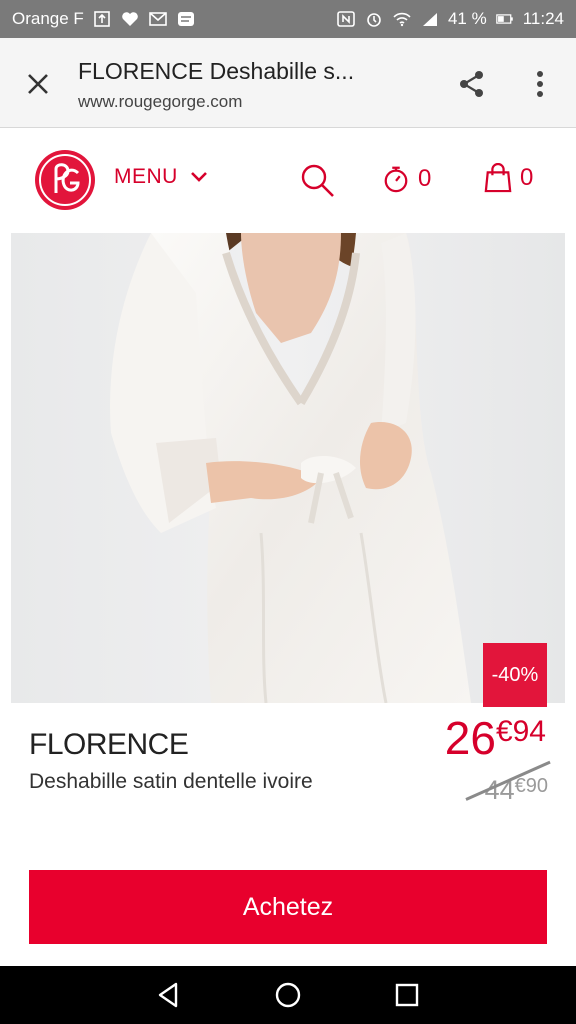  Describe the element at coordinates (396, 179) in the screenshot. I see `stopwatch-icon` at that location.